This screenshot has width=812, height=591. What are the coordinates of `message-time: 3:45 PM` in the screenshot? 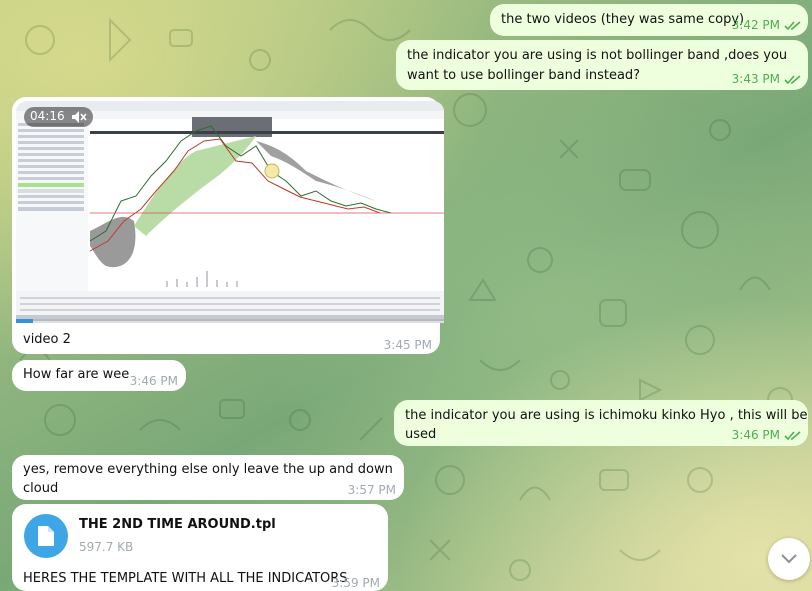 It's located at (407, 345).